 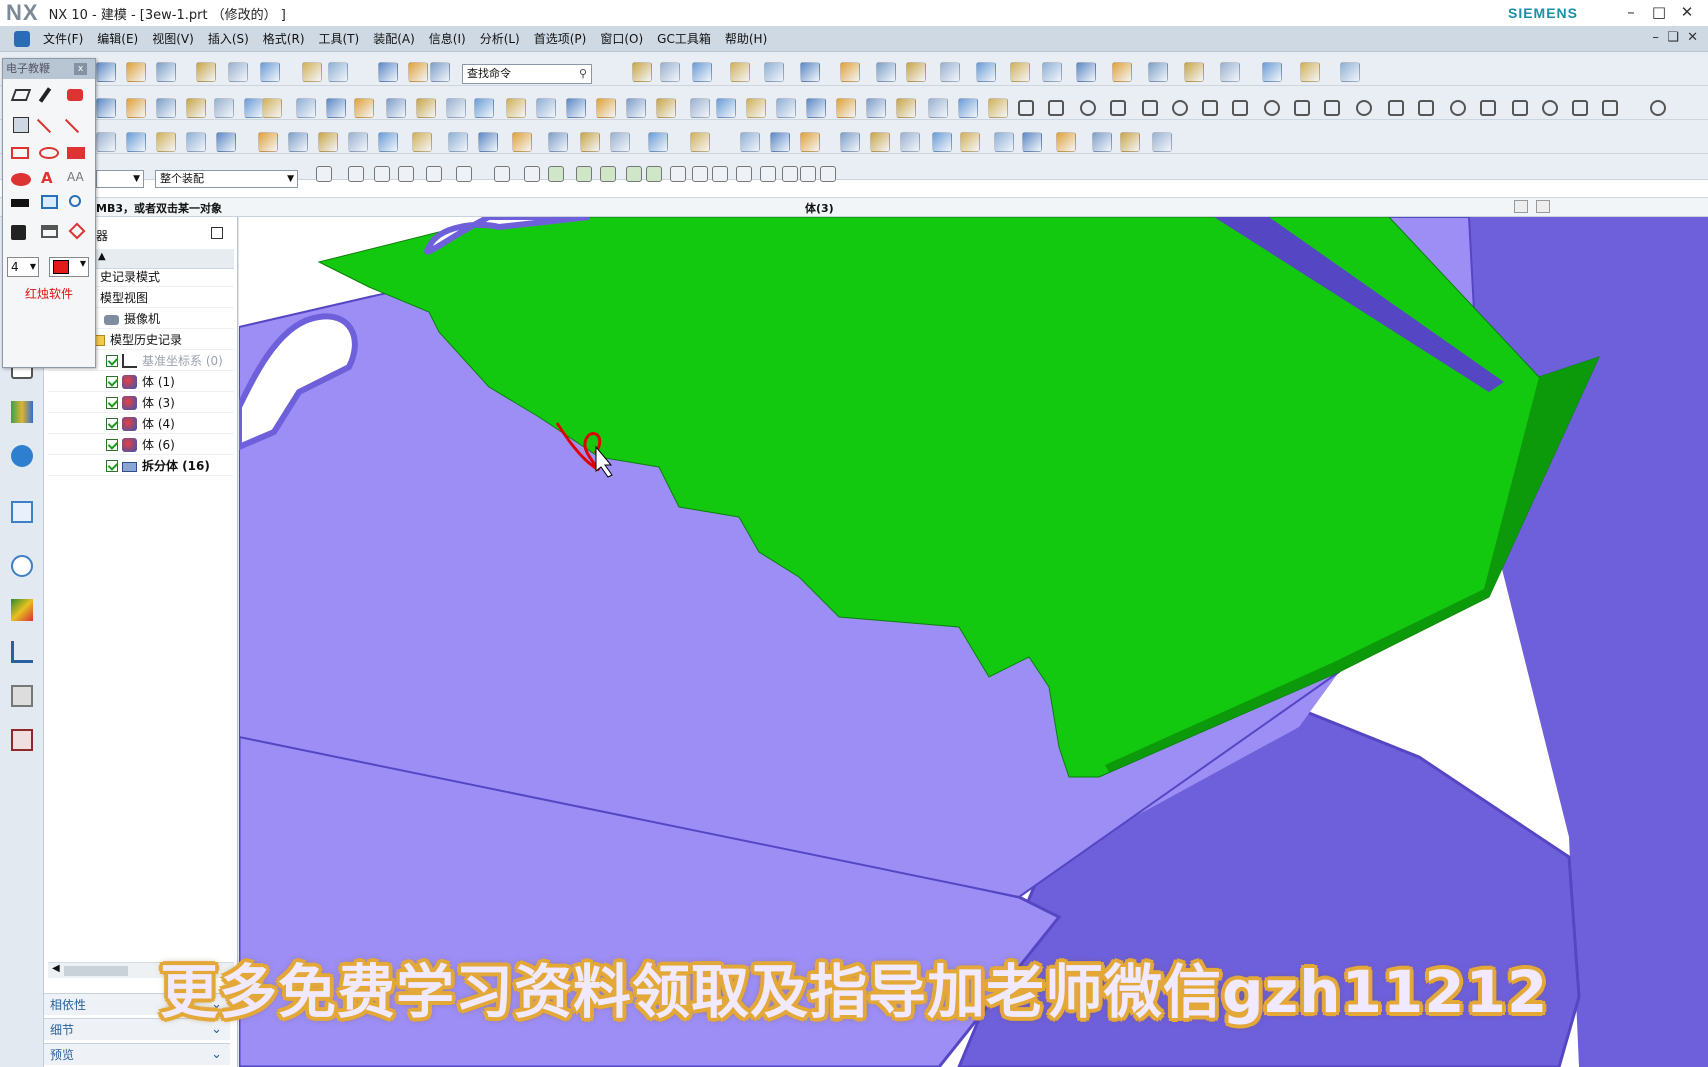 I want to click on search-icon: ⚲, so click(x=583, y=74).